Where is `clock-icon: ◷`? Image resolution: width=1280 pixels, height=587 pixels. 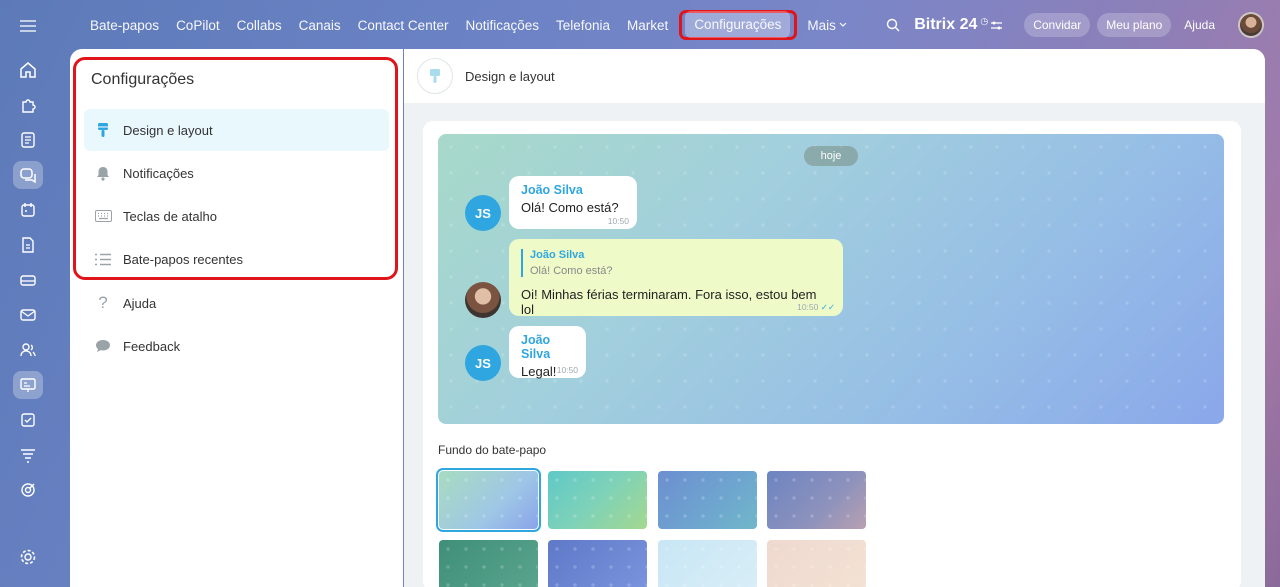
clock-icon: ◷ is located at coordinates (984, 20).